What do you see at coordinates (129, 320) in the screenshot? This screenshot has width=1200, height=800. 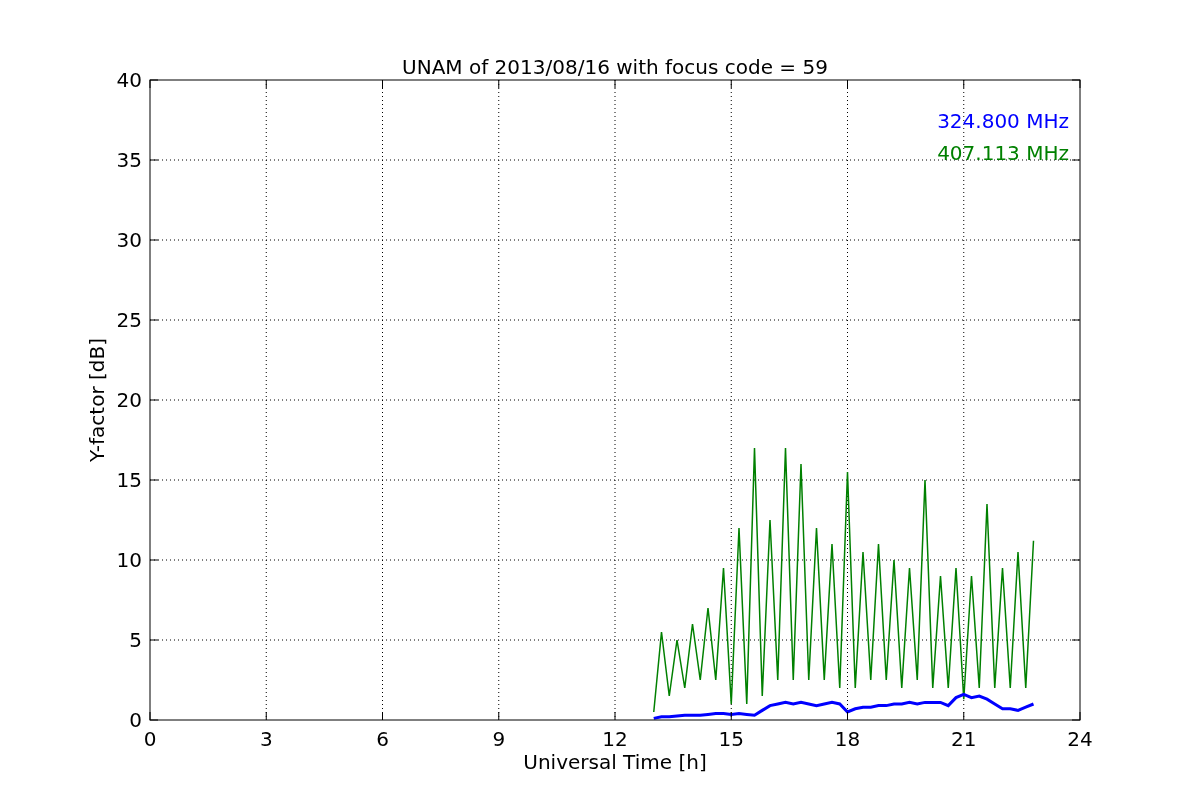 I see `tick-label: 25` at bounding box center [129, 320].